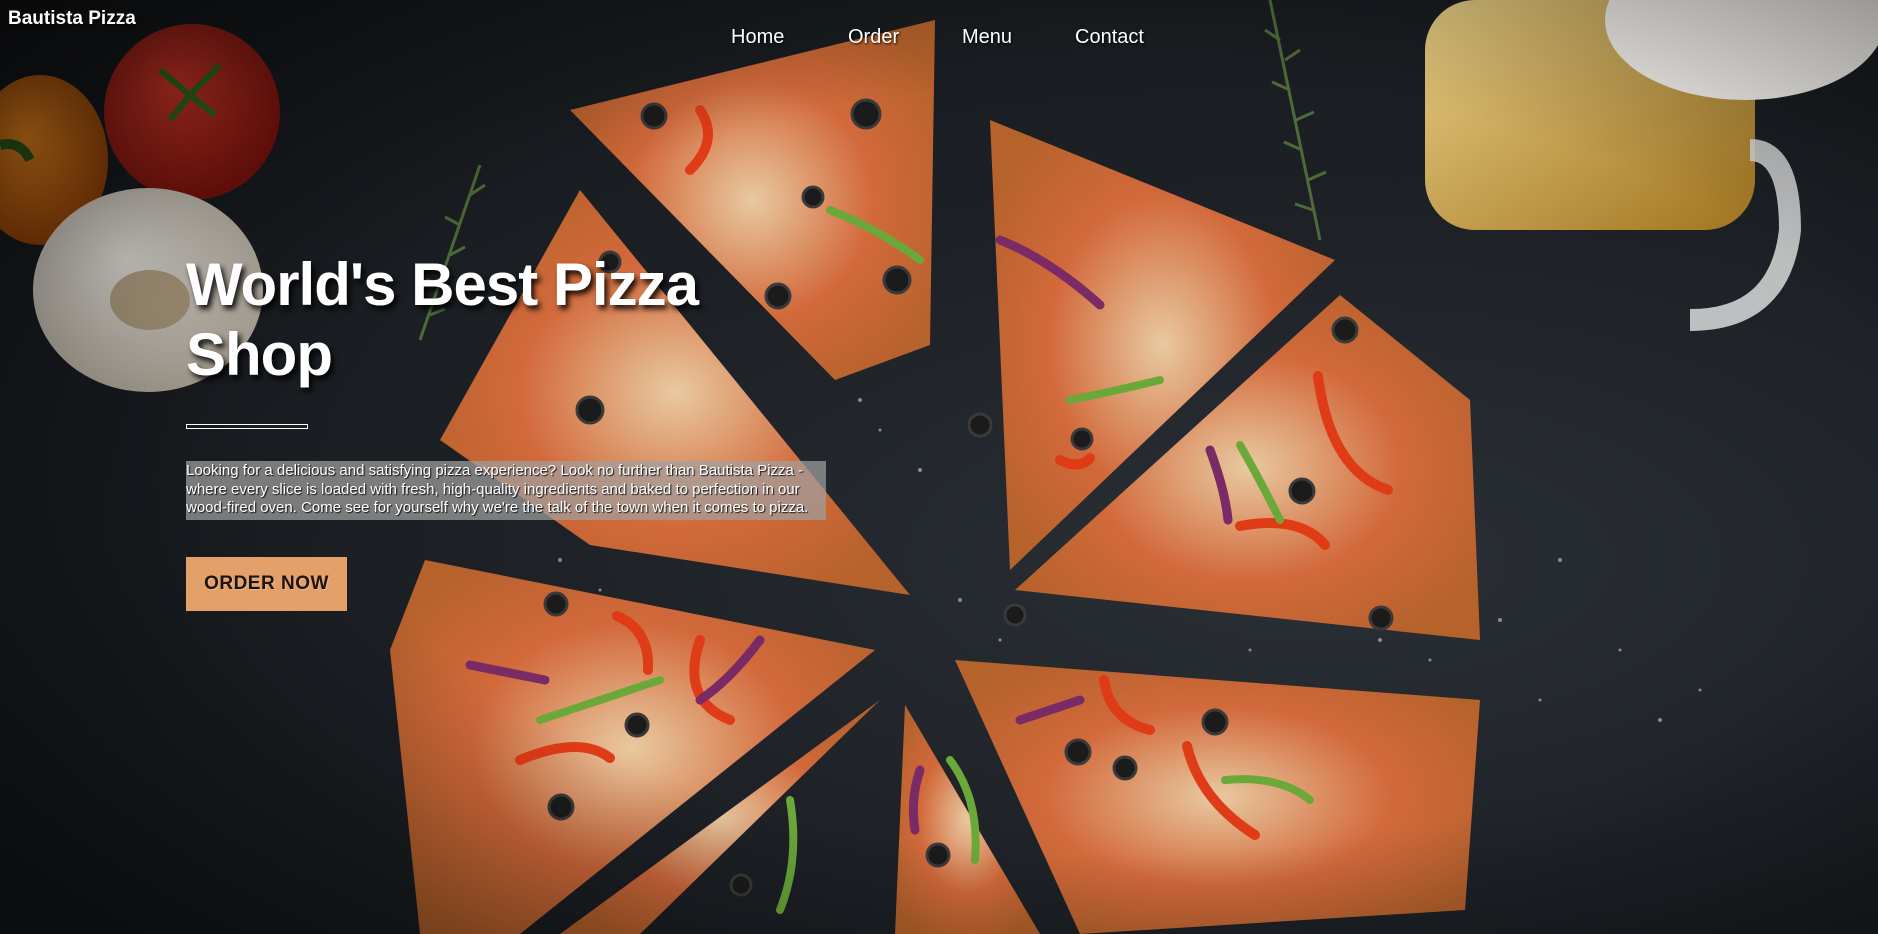 The height and width of the screenshot is (934, 1878). I want to click on nav-link-home: Home, so click(757, 37).